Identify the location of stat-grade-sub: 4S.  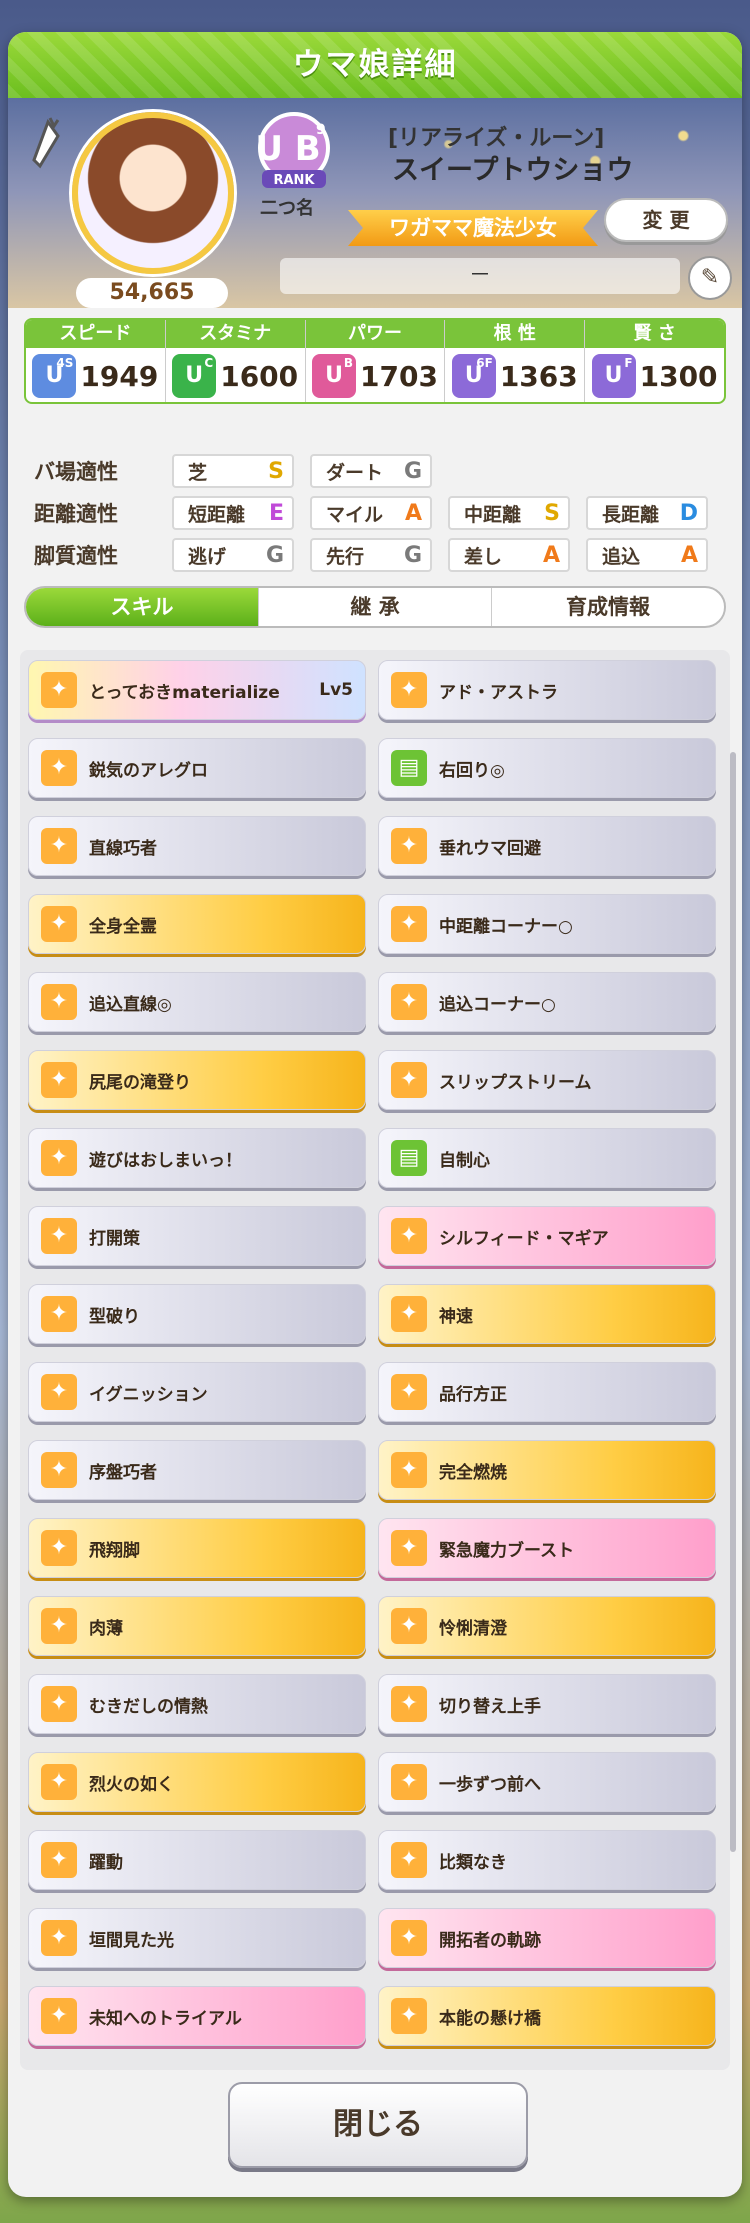
(65, 363).